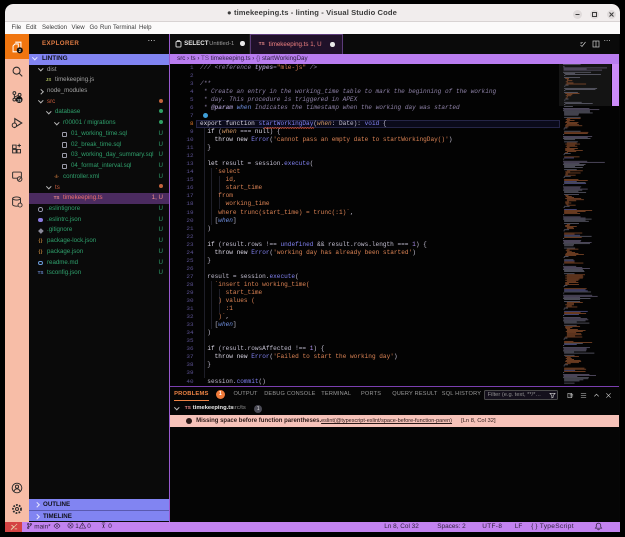  Describe the element at coordinates (19, 99) in the screenshot. I see `svg-text: 13` at that location.